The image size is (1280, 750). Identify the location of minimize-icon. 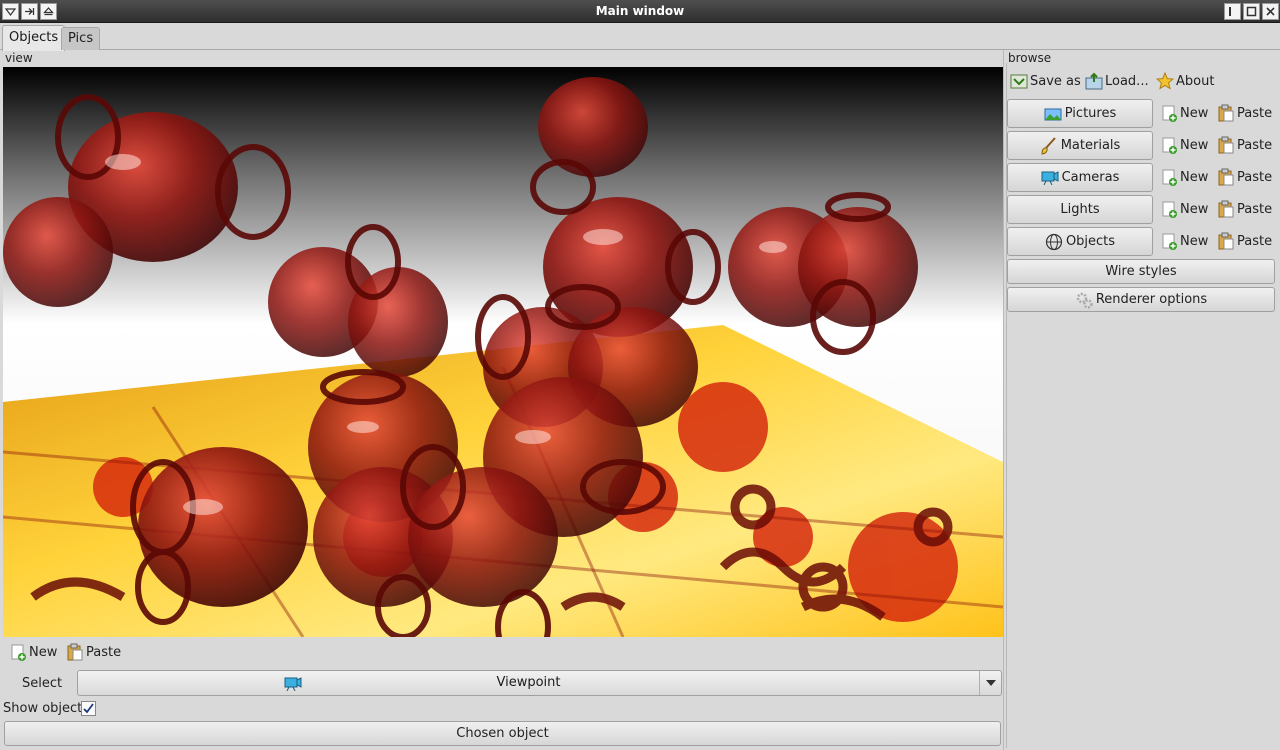
(1230, 11).